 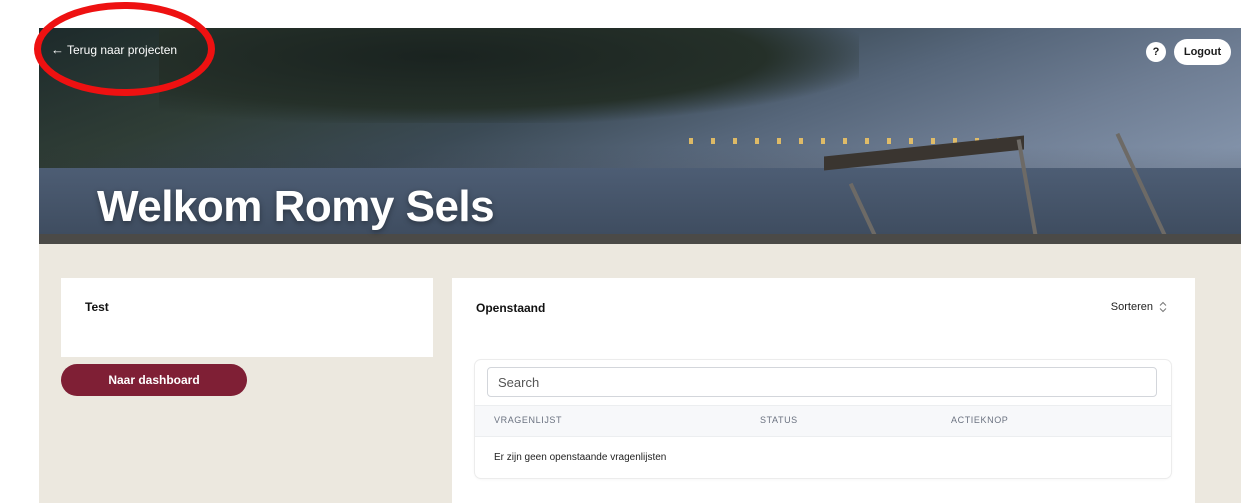 What do you see at coordinates (511, 308) in the screenshot?
I see `section-title: Openstaand` at bounding box center [511, 308].